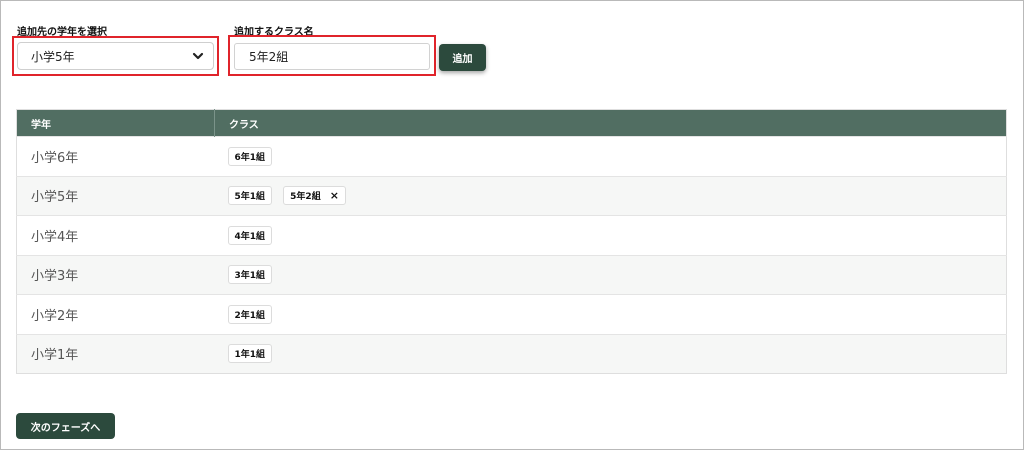  What do you see at coordinates (250, 275) in the screenshot?
I see `class-chip: 3年1組` at bounding box center [250, 275].